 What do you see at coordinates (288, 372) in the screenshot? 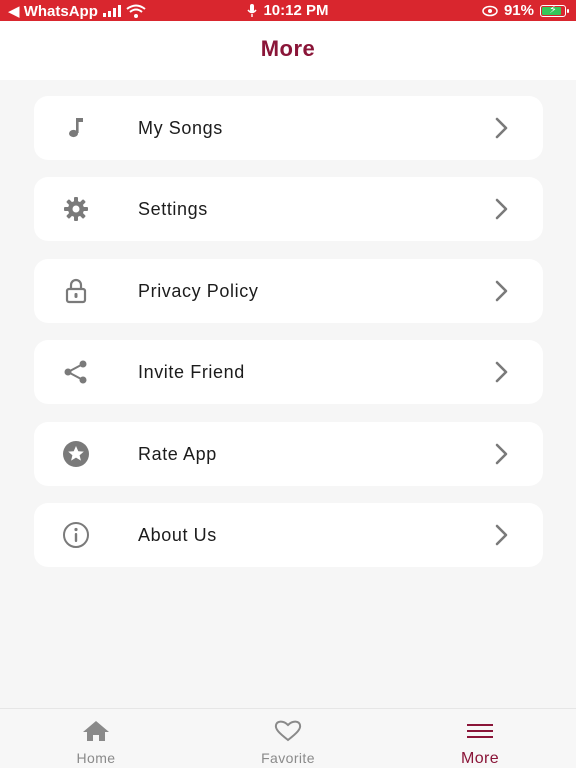
I see `menu-item-invite-friend: Invite Friend` at bounding box center [288, 372].